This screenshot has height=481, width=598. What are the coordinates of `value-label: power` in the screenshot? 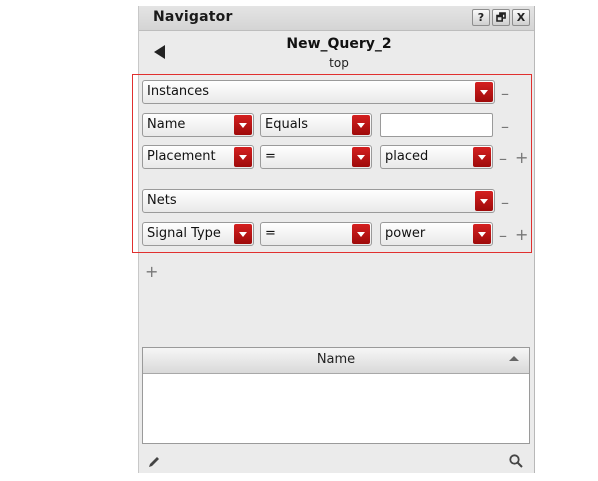 It's located at (405, 233).